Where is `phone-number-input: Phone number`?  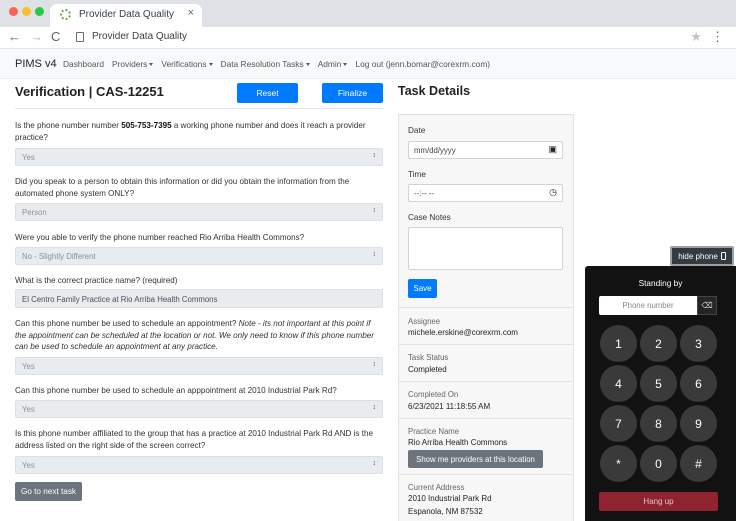 phone-number-input: Phone number is located at coordinates (648, 305).